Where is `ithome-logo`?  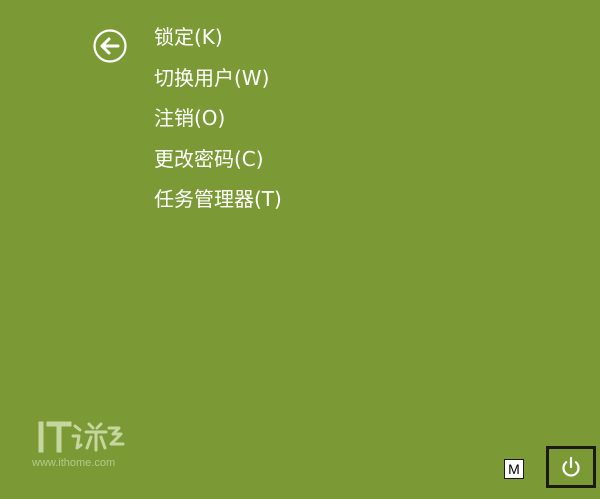
ithome-logo is located at coordinates (81, 437).